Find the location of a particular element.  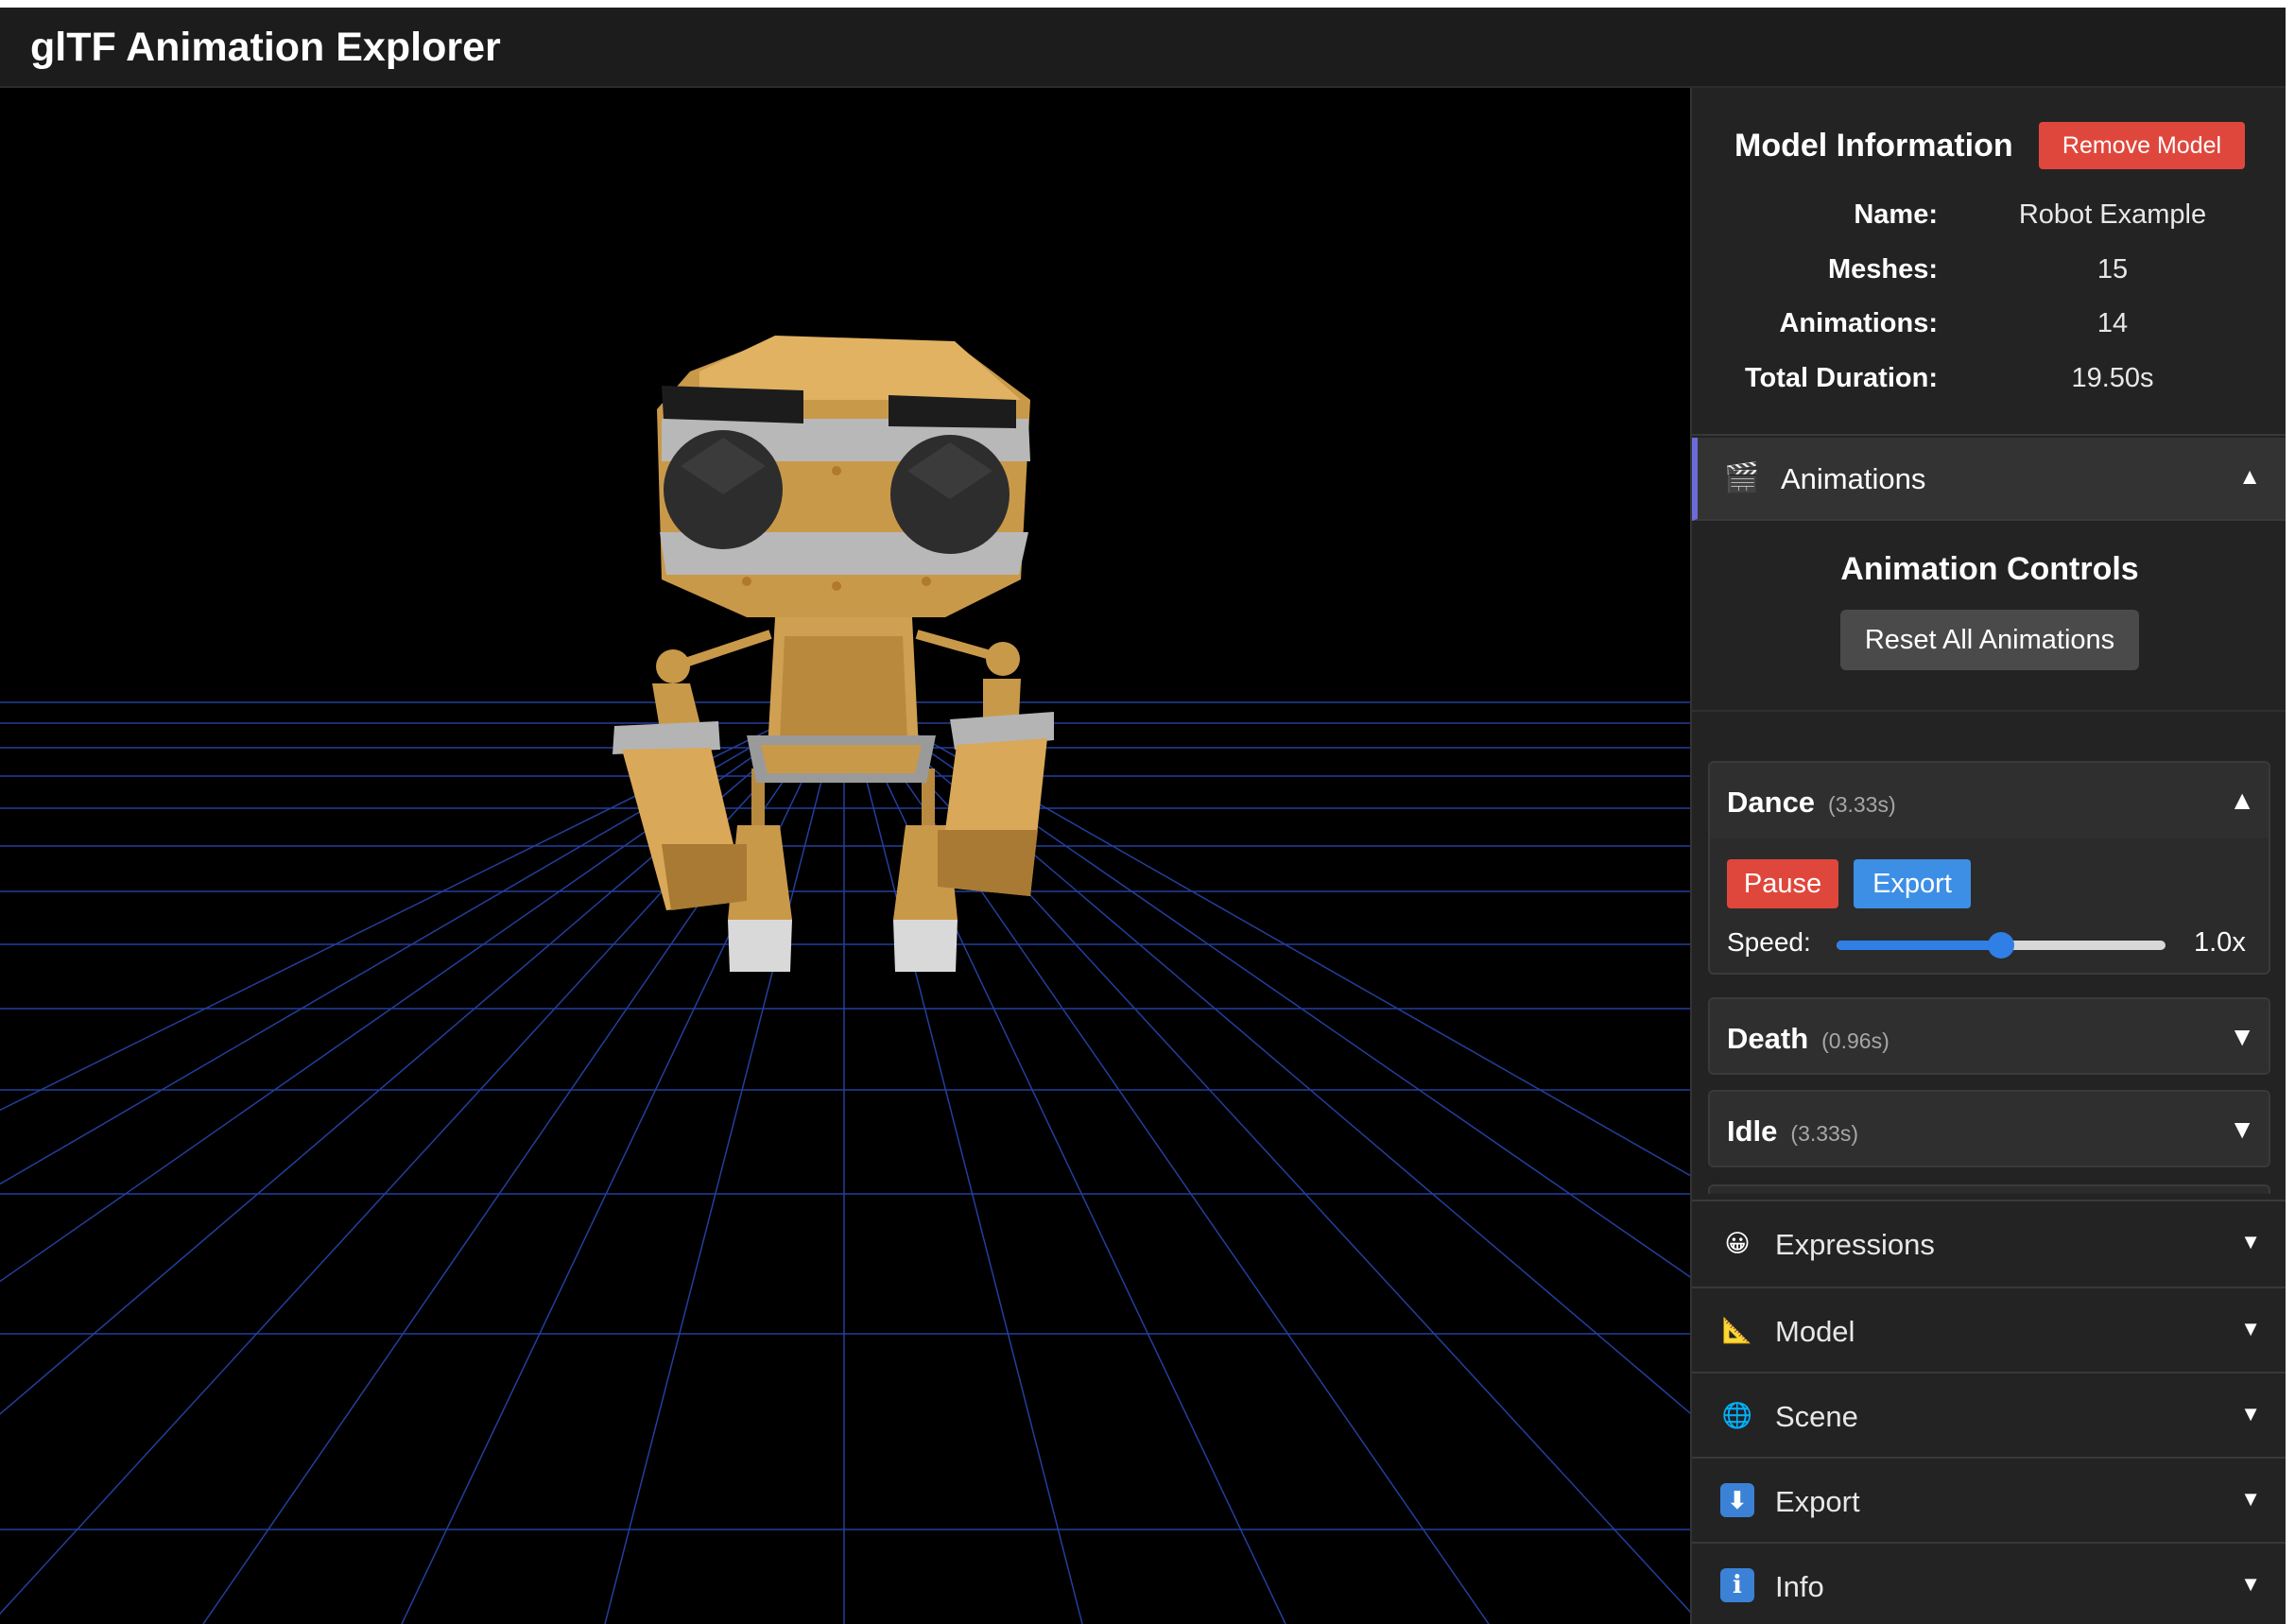

info-value: 14 is located at coordinates (2113, 323).